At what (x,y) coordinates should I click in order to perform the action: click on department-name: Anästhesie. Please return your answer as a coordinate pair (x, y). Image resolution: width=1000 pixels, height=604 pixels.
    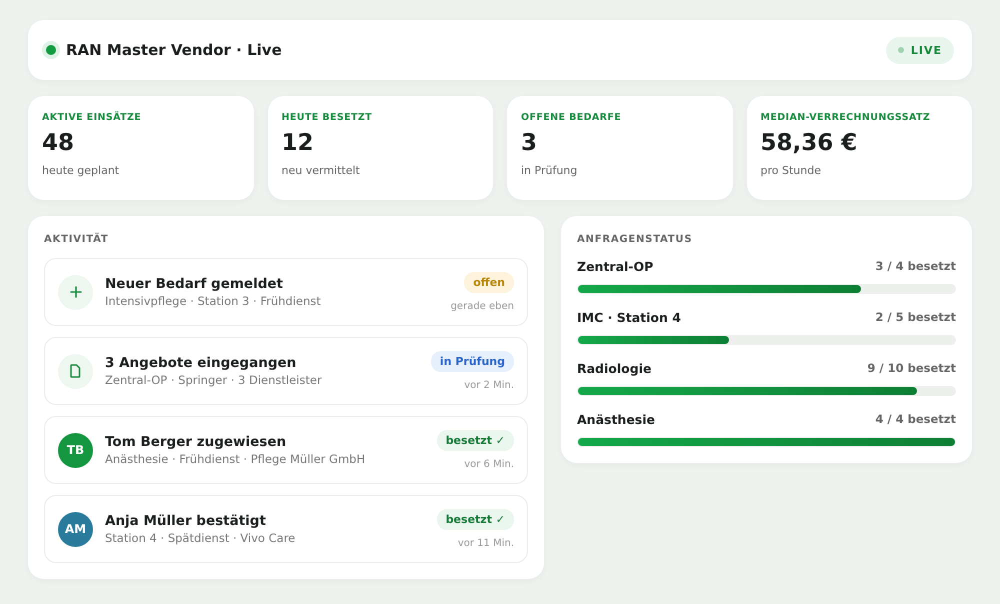
    Looking at the image, I should click on (616, 419).